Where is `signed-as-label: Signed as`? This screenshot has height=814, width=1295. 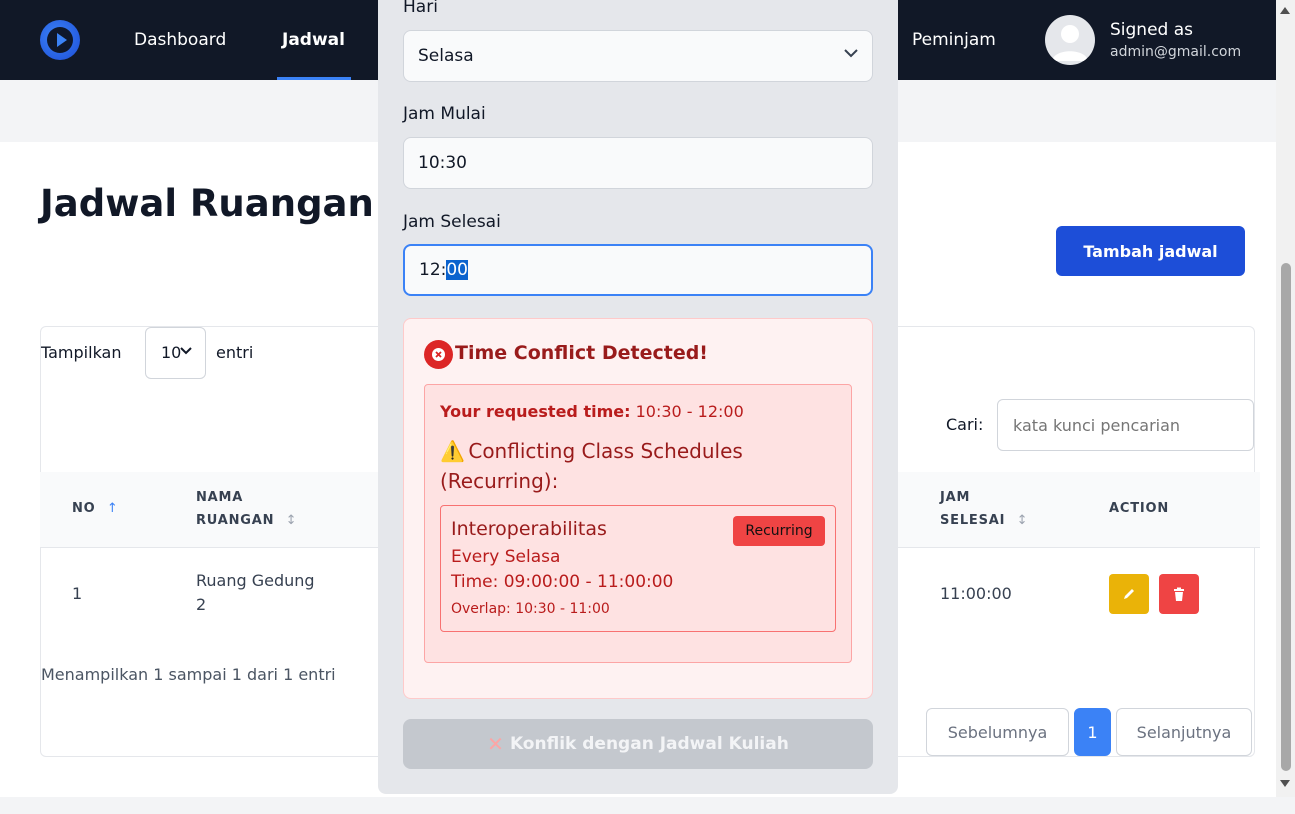
signed-as-label: Signed as is located at coordinates (1152, 30).